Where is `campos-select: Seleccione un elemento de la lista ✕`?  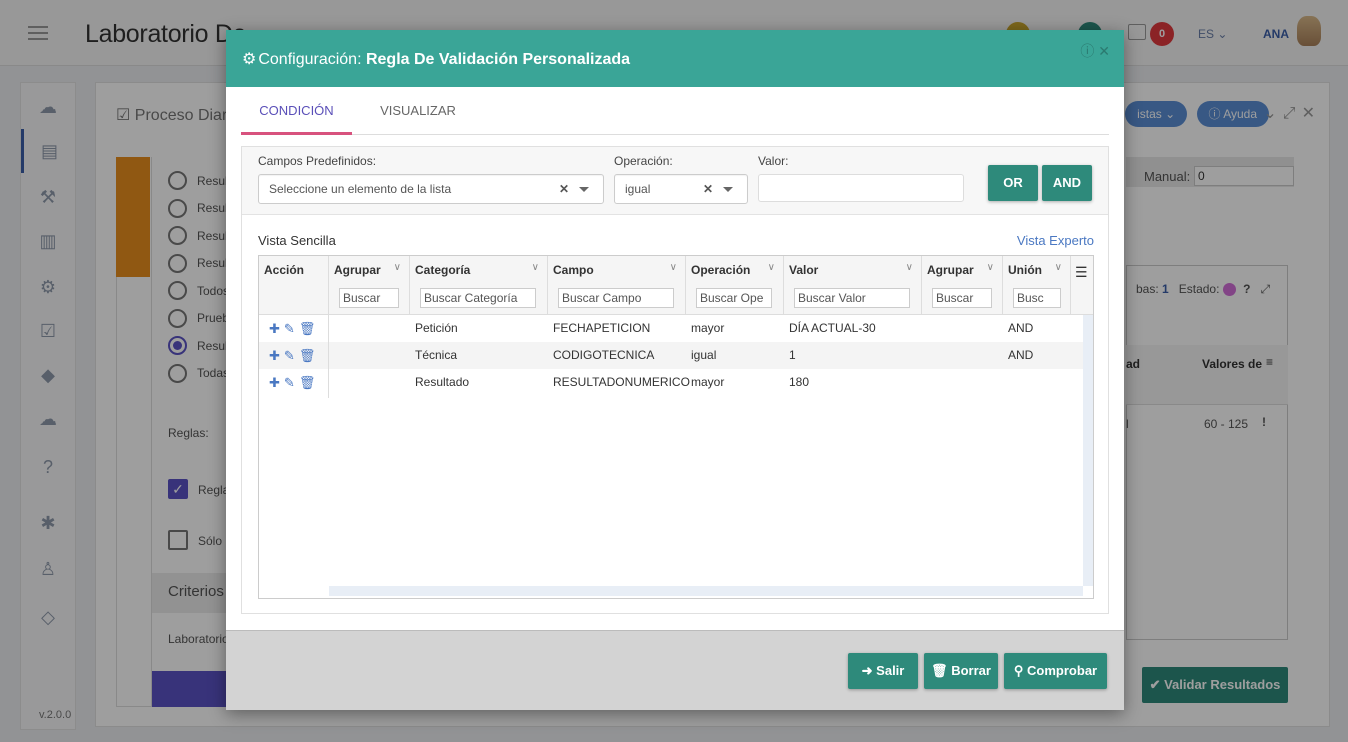 campos-select: Seleccione un elemento de la lista ✕ is located at coordinates (431, 189).